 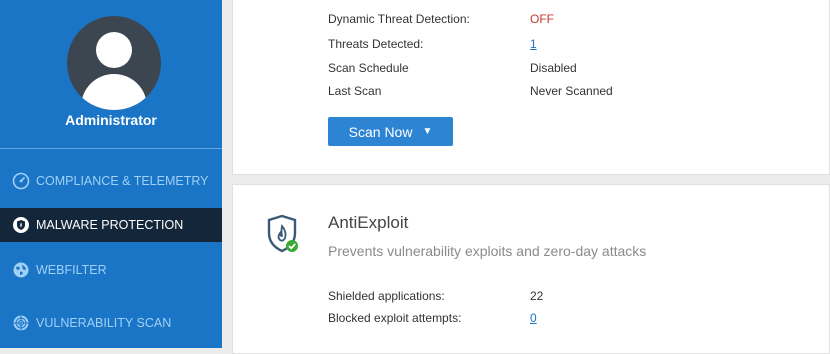 I want to click on threats-detected-link: 1, so click(x=533, y=44).